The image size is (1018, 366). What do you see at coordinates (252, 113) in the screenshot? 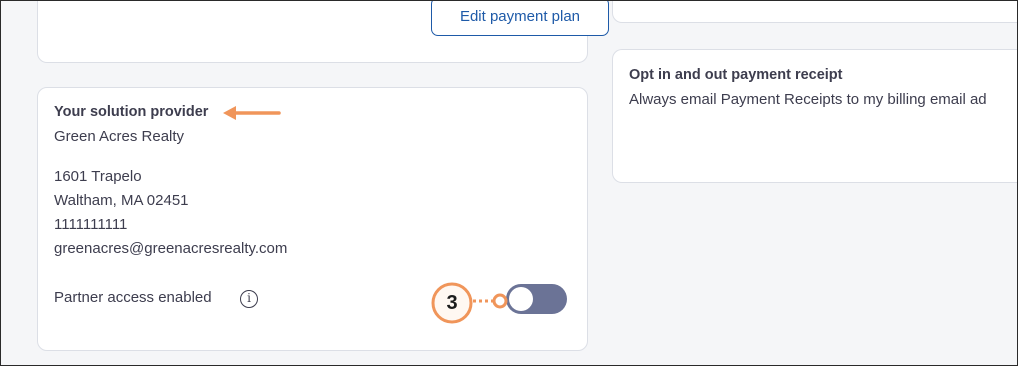
I see `arrow-left-icon` at bounding box center [252, 113].